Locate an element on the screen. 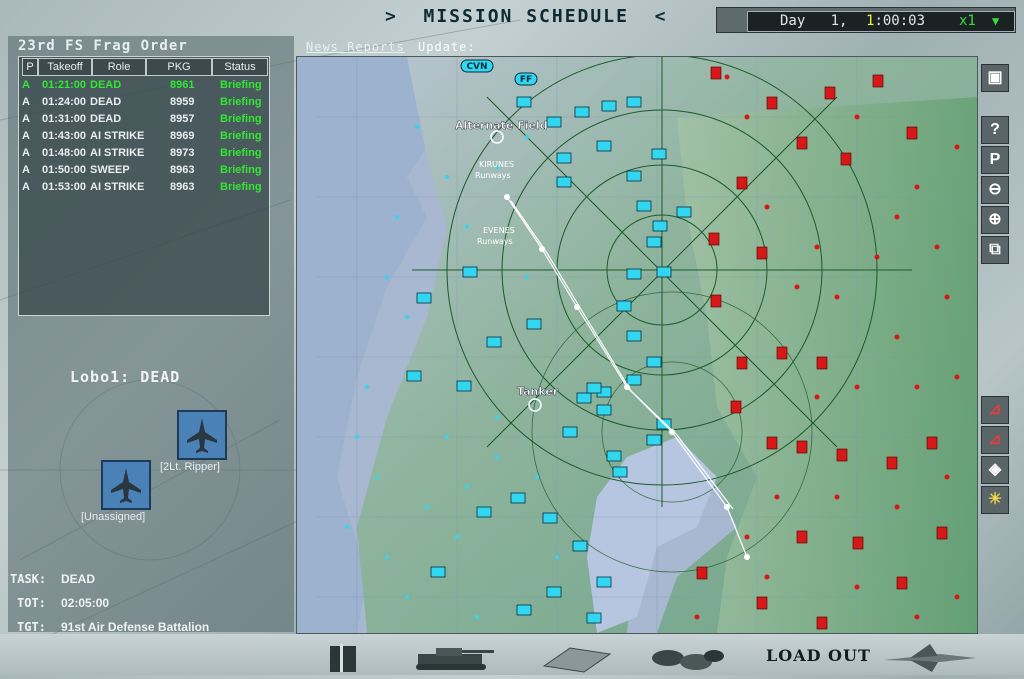 The width and height of the screenshot is (1024, 679). weather-icon: ☀ is located at coordinates (995, 500).